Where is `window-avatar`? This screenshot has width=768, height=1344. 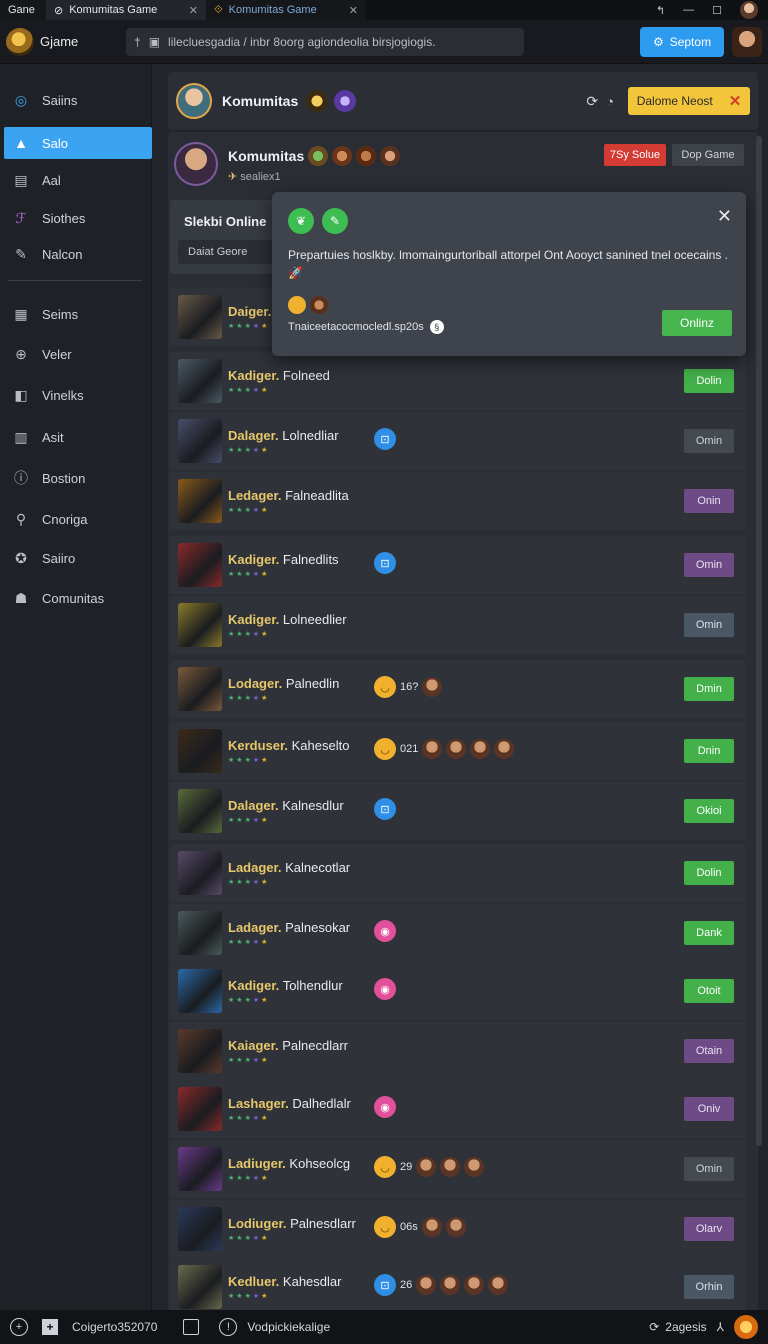
window-avatar is located at coordinates (749, 10).